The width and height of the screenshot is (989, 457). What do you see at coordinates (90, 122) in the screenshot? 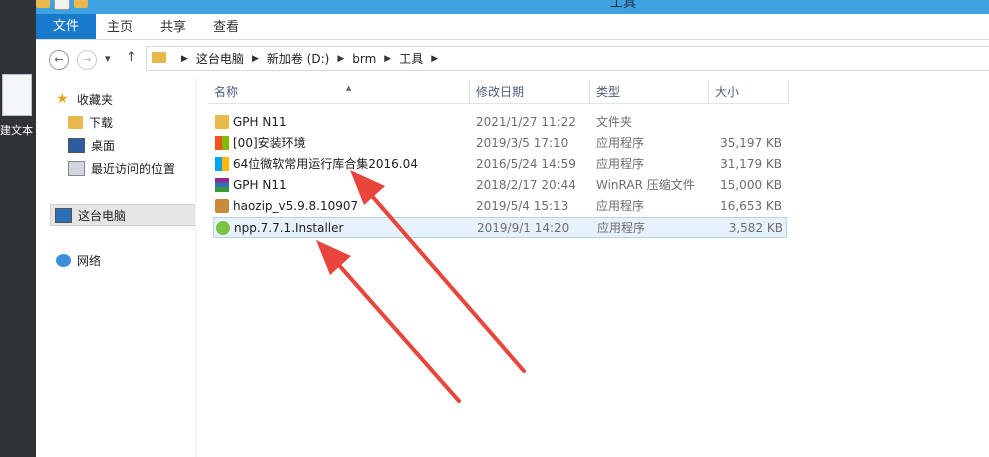
I see `sidebar-item-downloads: 下载` at bounding box center [90, 122].